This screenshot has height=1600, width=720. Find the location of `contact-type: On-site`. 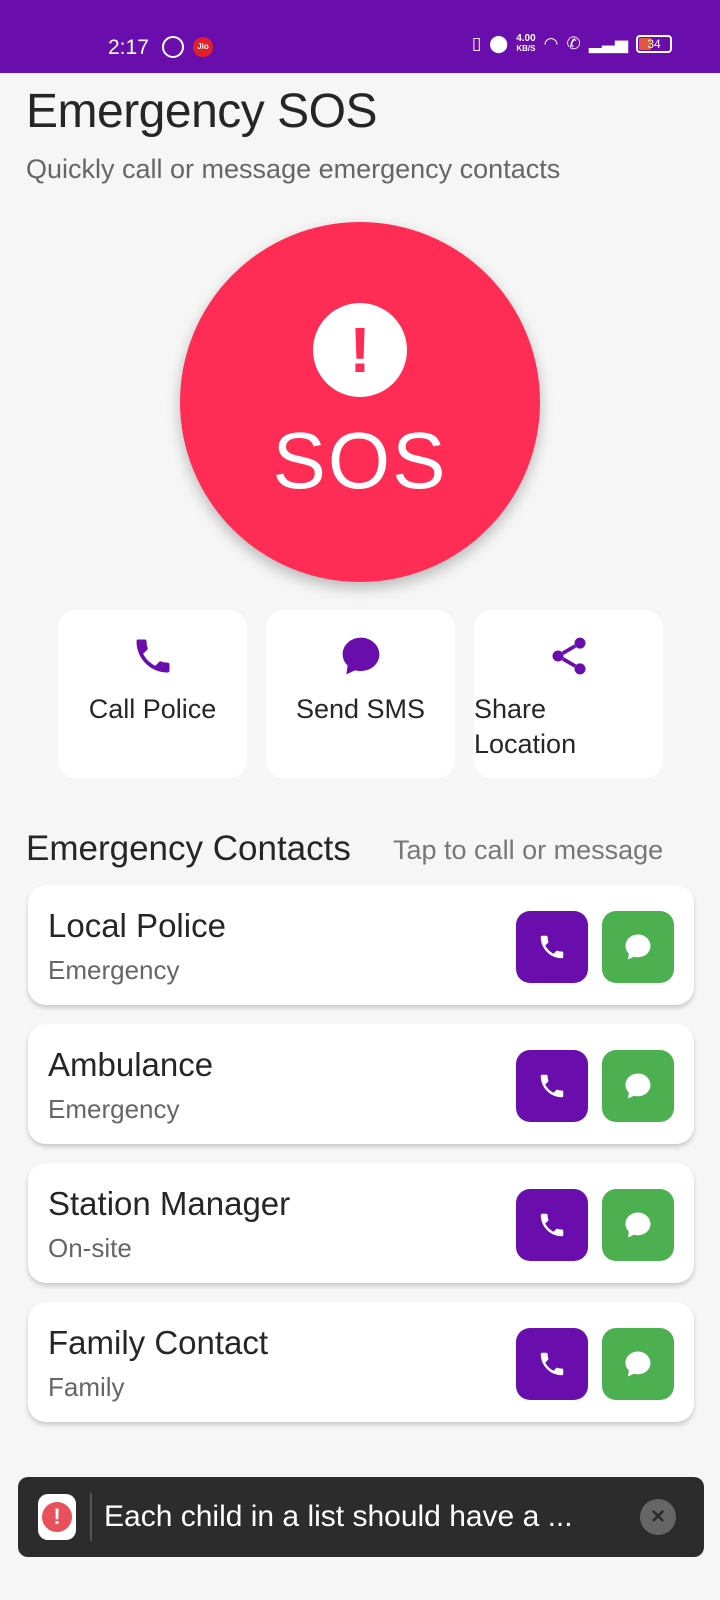

contact-type: On-site is located at coordinates (90, 1248).